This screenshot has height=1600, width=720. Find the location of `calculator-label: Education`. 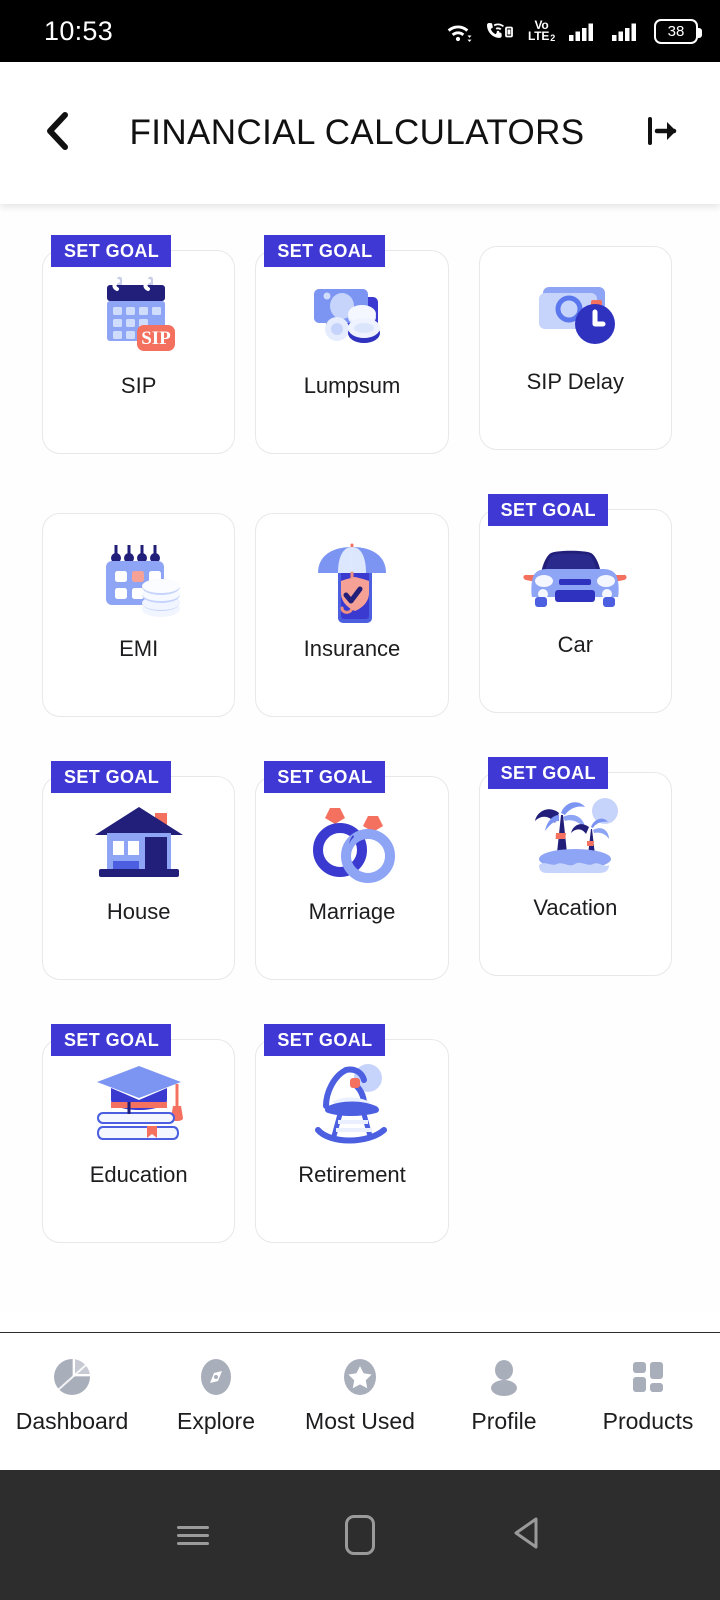

calculator-label: Education is located at coordinates (138, 1174).